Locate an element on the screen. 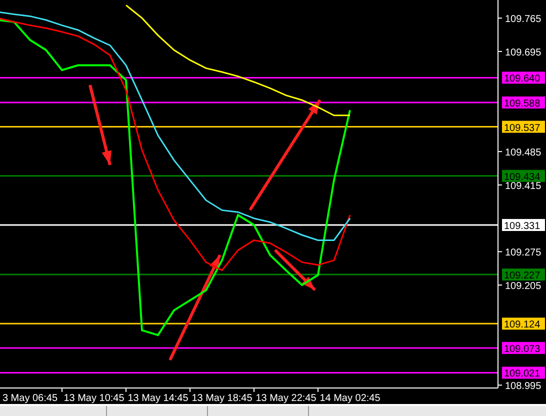 Image resolution: width=546 pixels, height=416 pixels. axis-label: 109.765 is located at coordinates (523, 20).